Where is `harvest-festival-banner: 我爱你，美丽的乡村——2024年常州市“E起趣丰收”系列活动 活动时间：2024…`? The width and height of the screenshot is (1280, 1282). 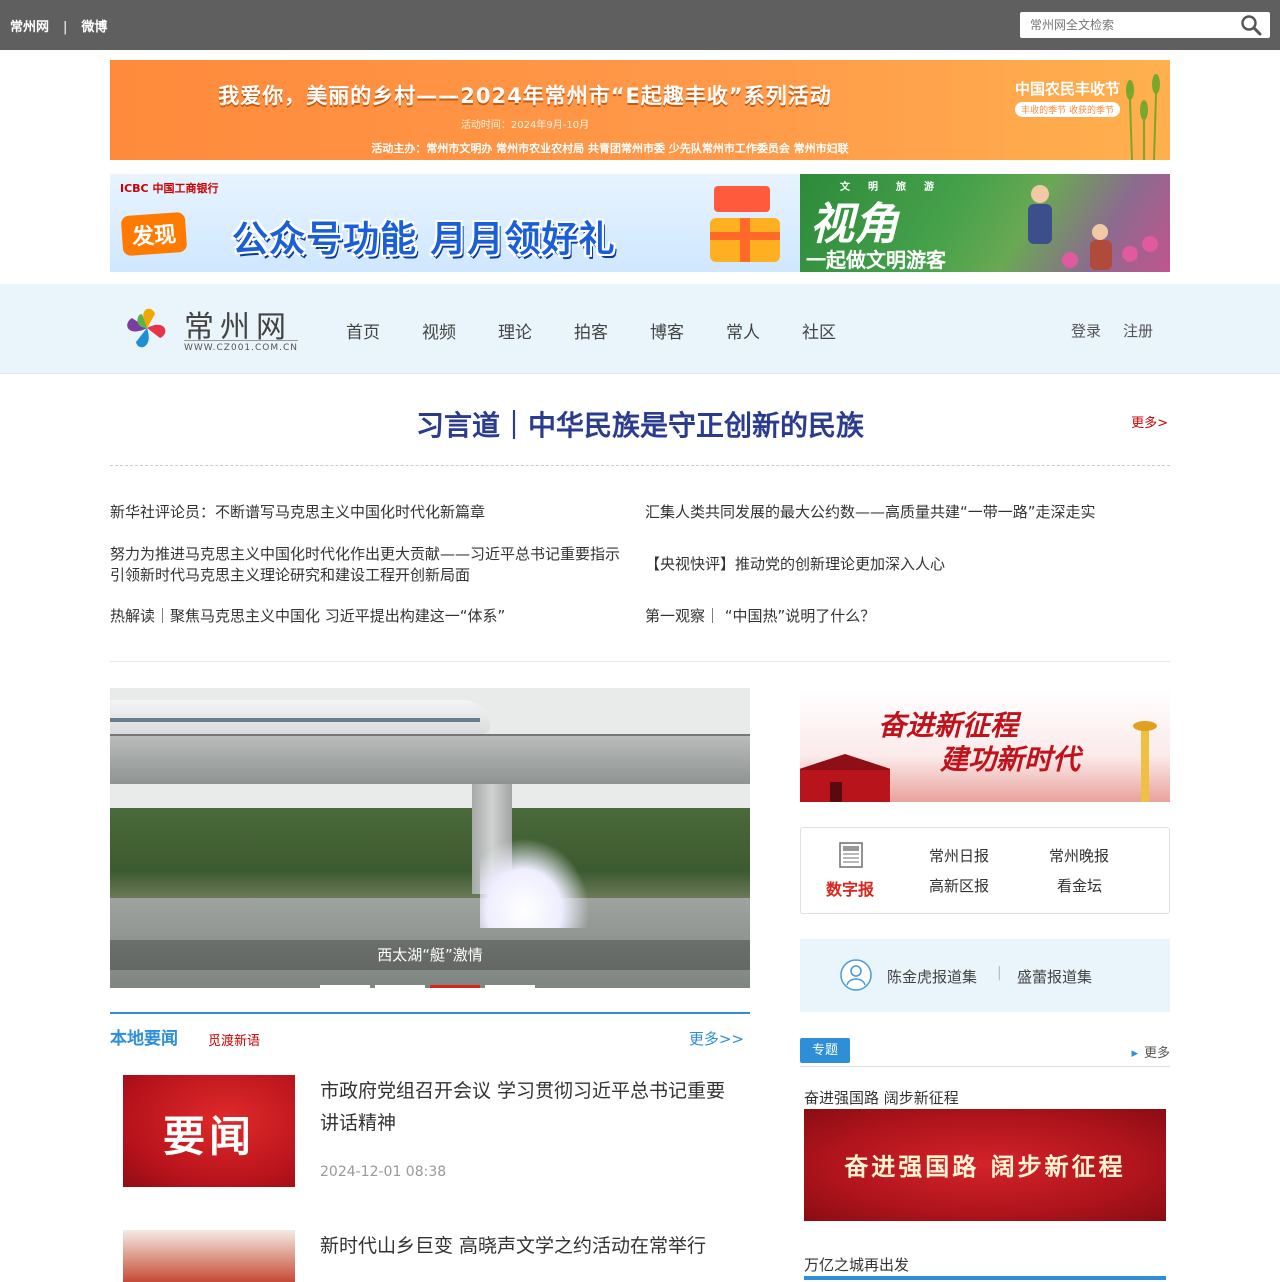 harvest-festival-banner: 我爱你，美丽的乡村——2024年常州市“E起趣丰收”系列活动 活动时间：2024… is located at coordinates (640, 110).